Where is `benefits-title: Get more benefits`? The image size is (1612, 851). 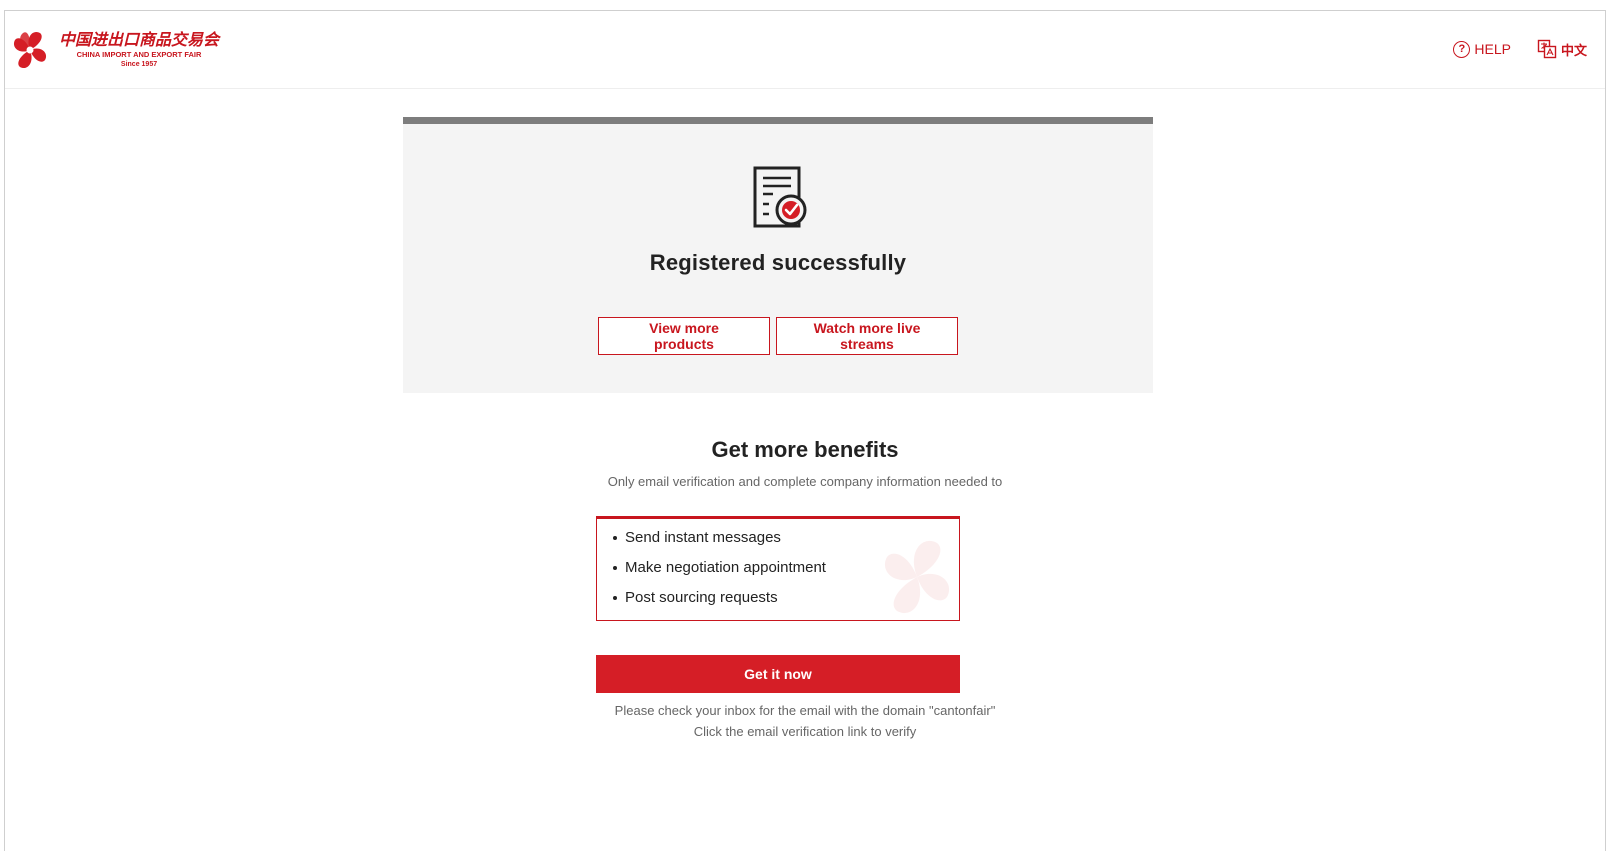 benefits-title: Get more benefits is located at coordinates (805, 449).